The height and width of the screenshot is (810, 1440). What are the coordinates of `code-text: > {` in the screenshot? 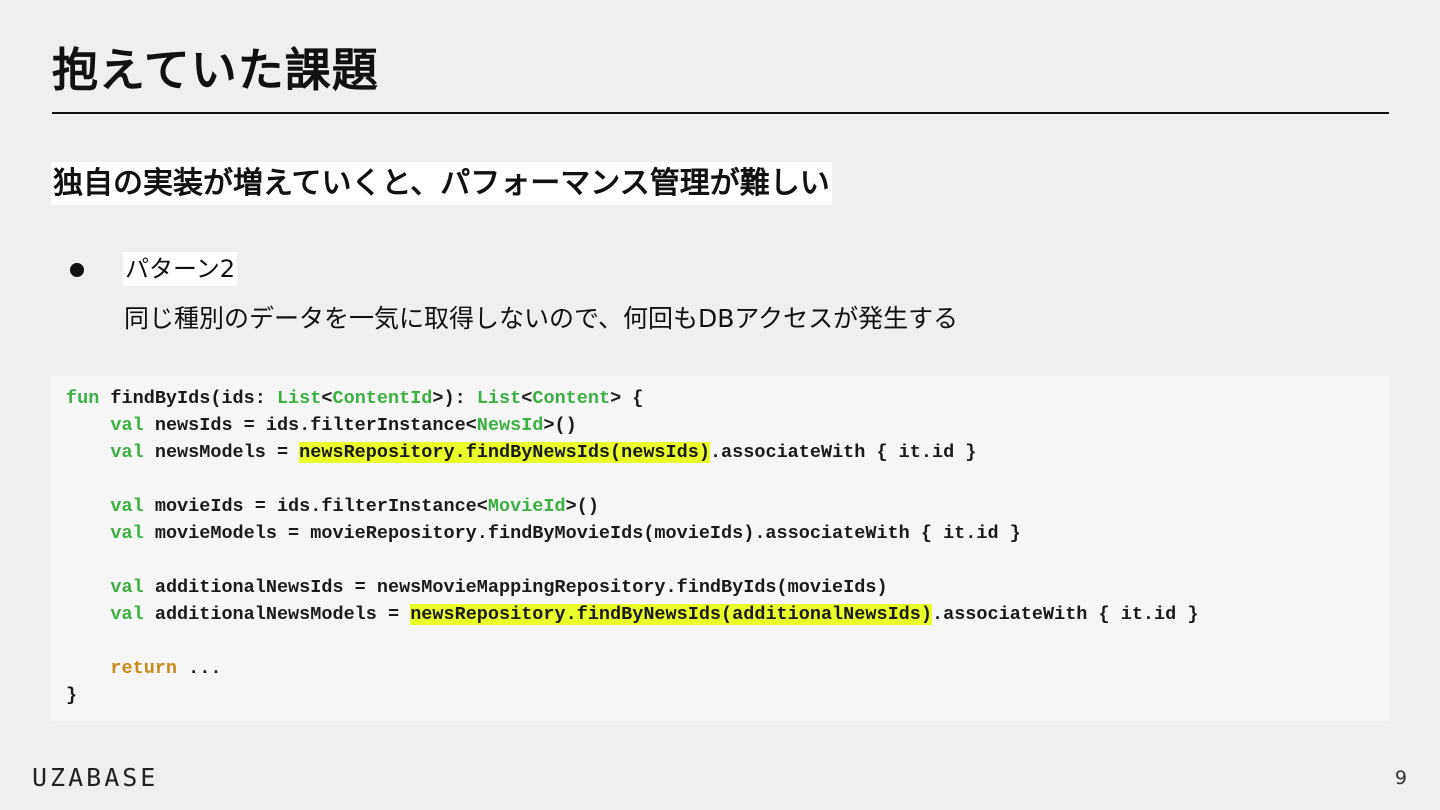 It's located at (627, 398).